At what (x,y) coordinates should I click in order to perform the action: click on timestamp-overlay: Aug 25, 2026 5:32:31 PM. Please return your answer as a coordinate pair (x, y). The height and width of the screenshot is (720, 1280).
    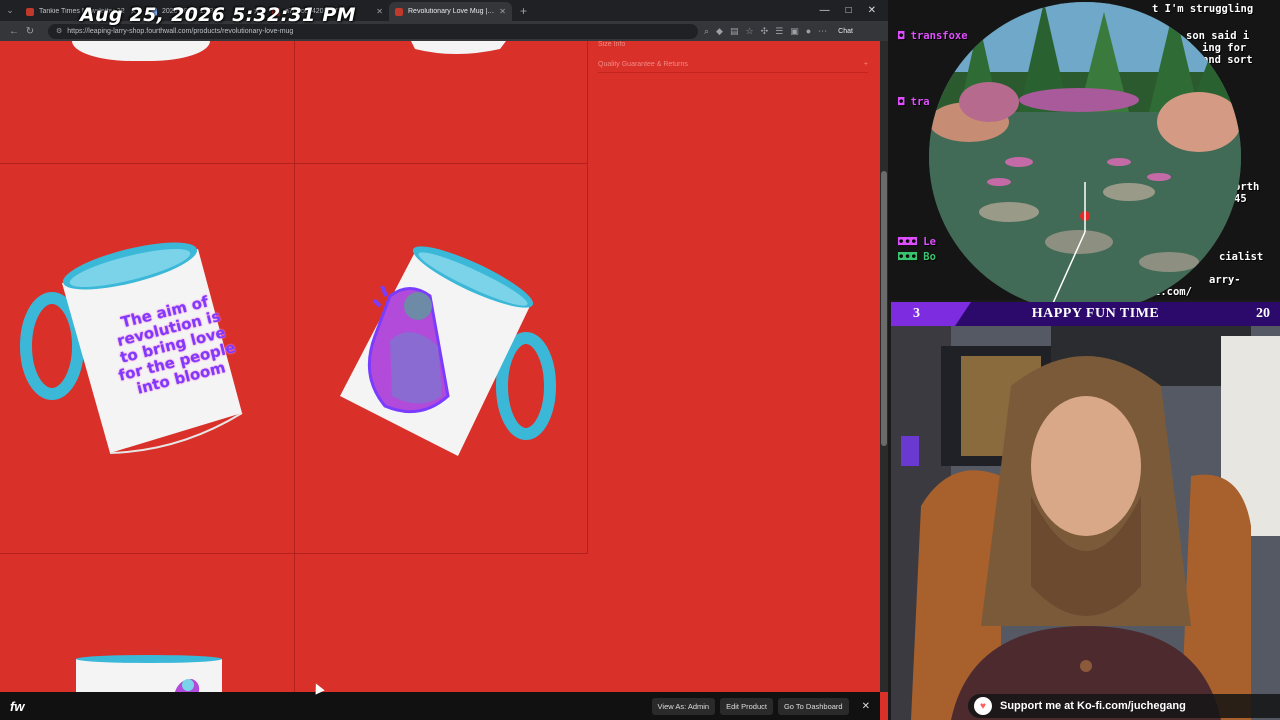
    Looking at the image, I should click on (218, 15).